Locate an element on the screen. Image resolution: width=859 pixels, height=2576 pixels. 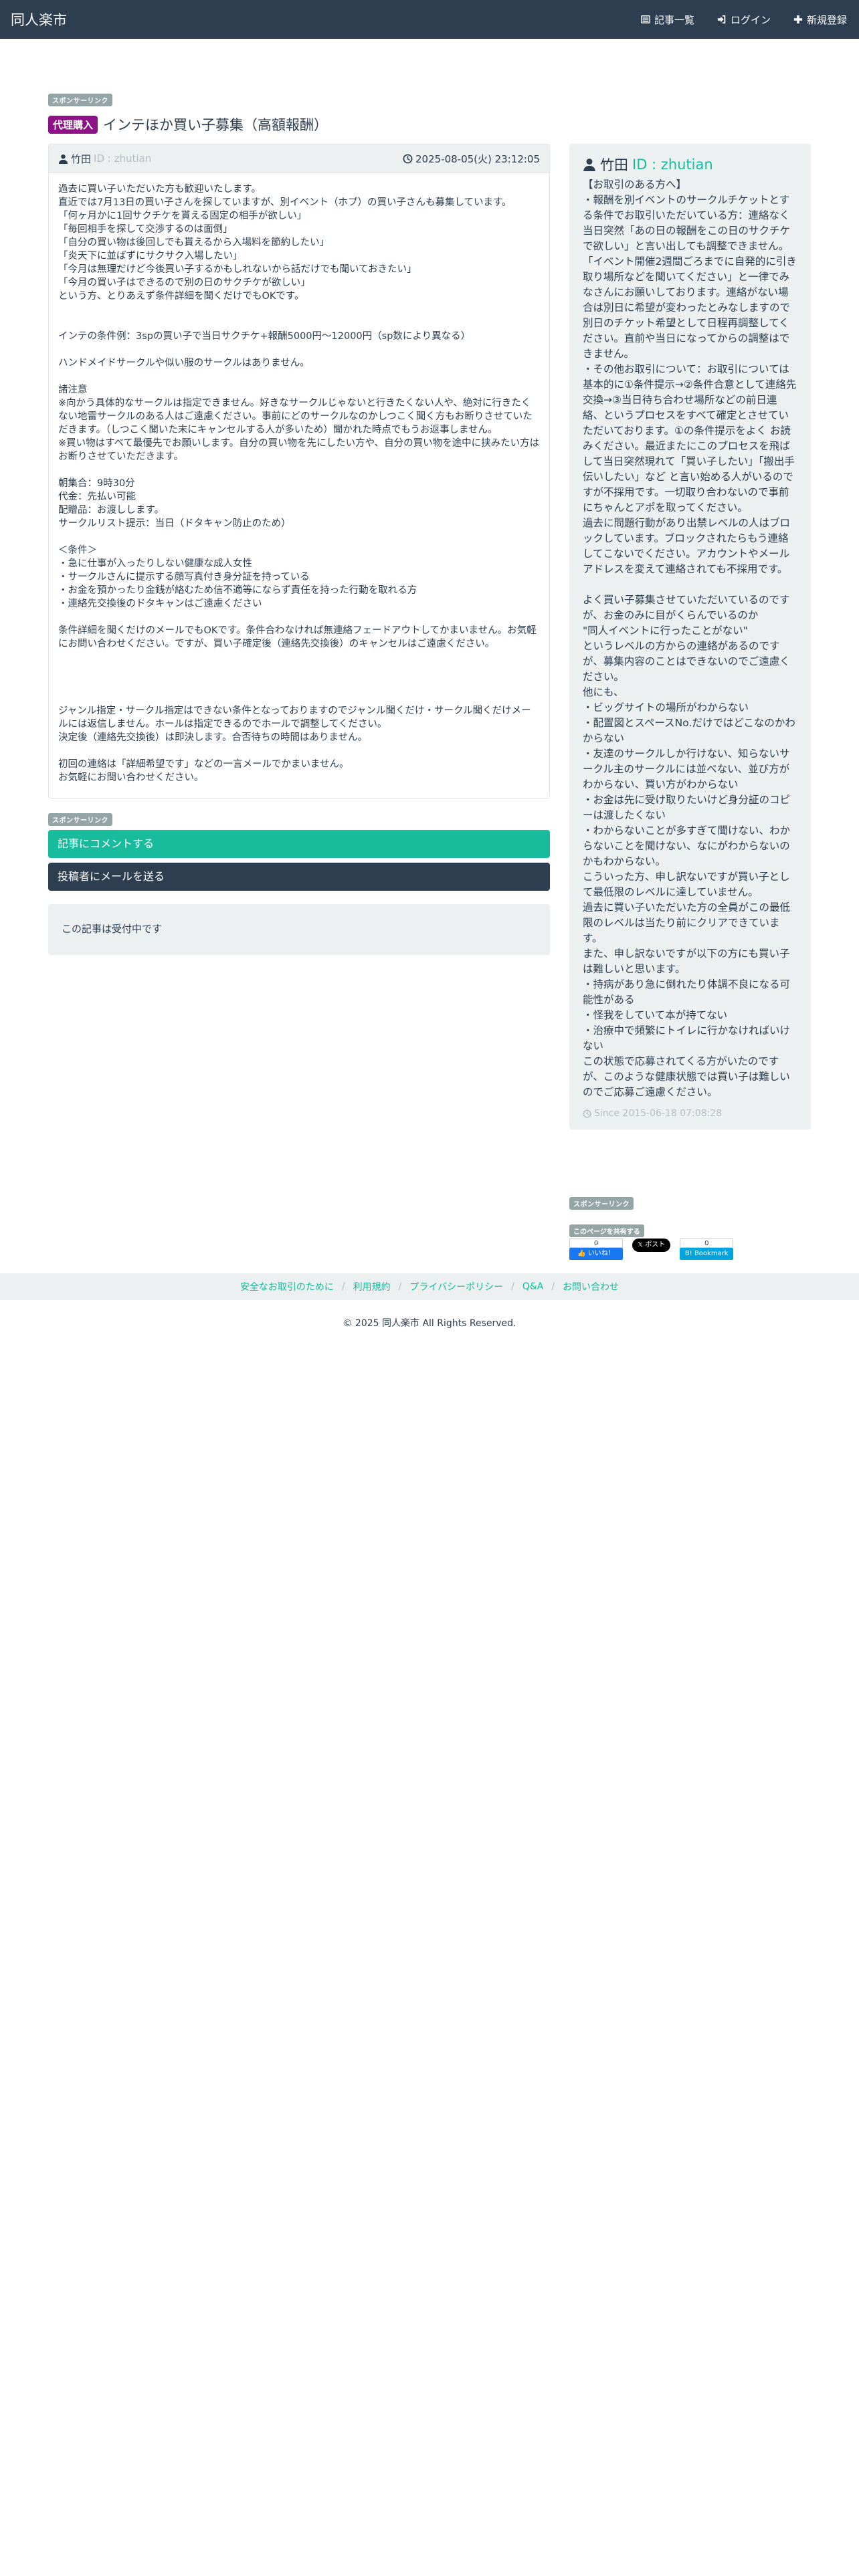
article-body-line: ・連絡先交換後のドタキャンはご遠慮ください is located at coordinates (160, 604).